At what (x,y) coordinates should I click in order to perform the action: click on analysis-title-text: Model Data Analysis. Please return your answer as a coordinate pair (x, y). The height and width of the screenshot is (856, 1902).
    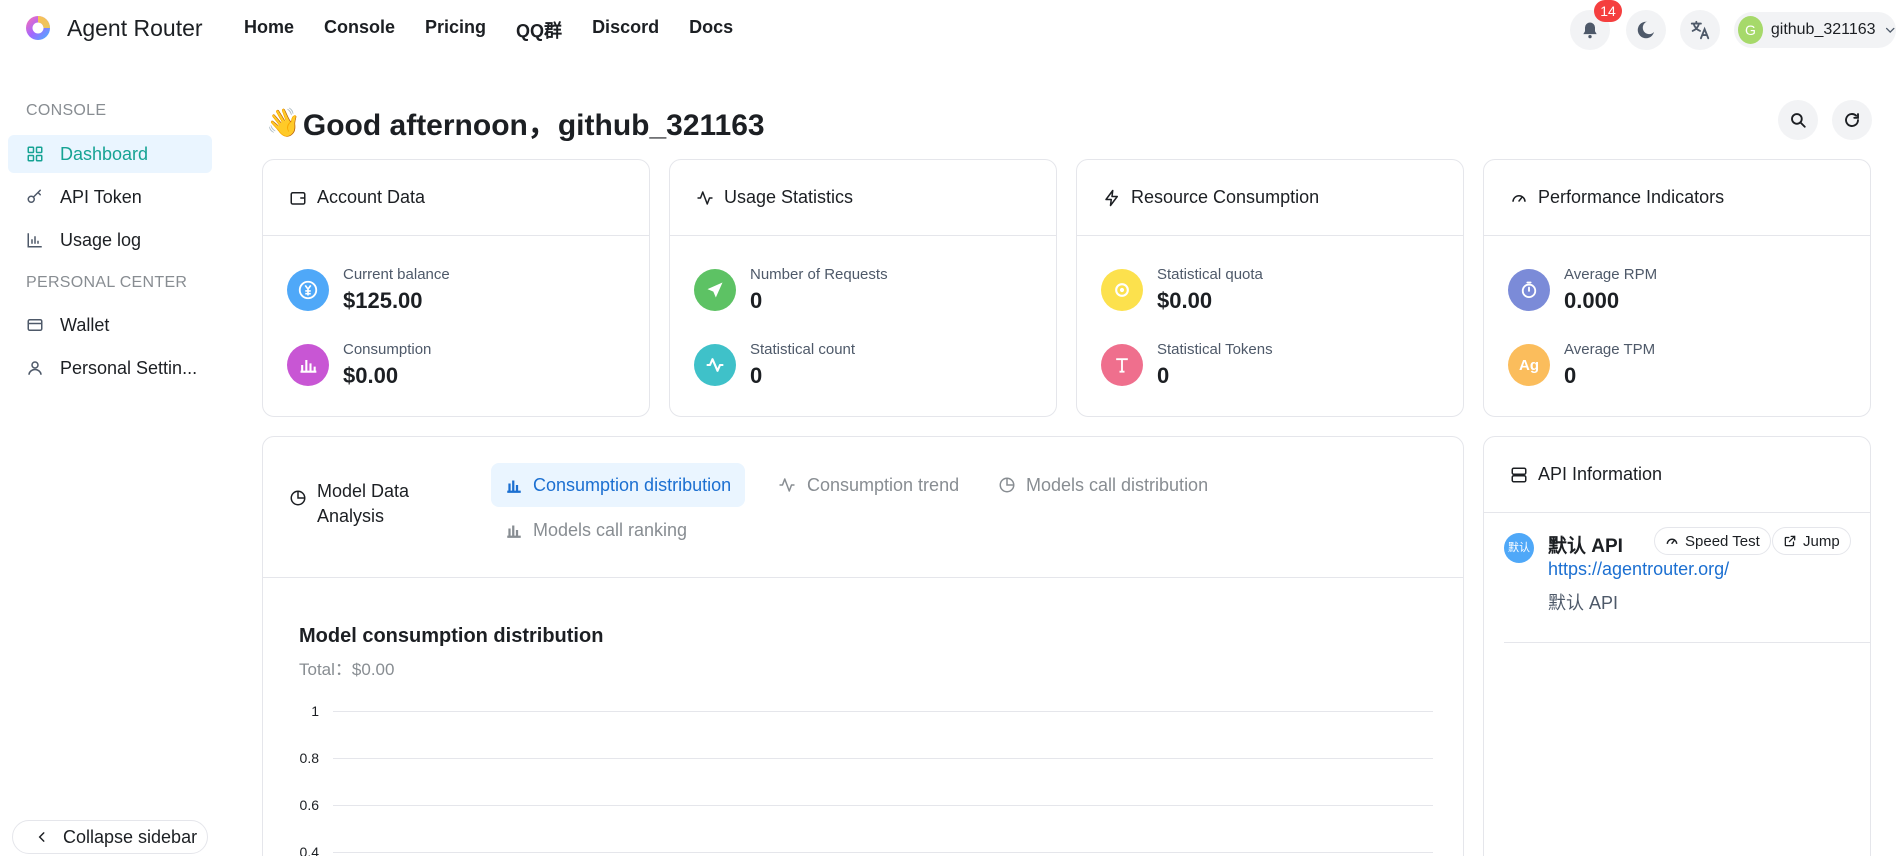
    Looking at the image, I should click on (363, 504).